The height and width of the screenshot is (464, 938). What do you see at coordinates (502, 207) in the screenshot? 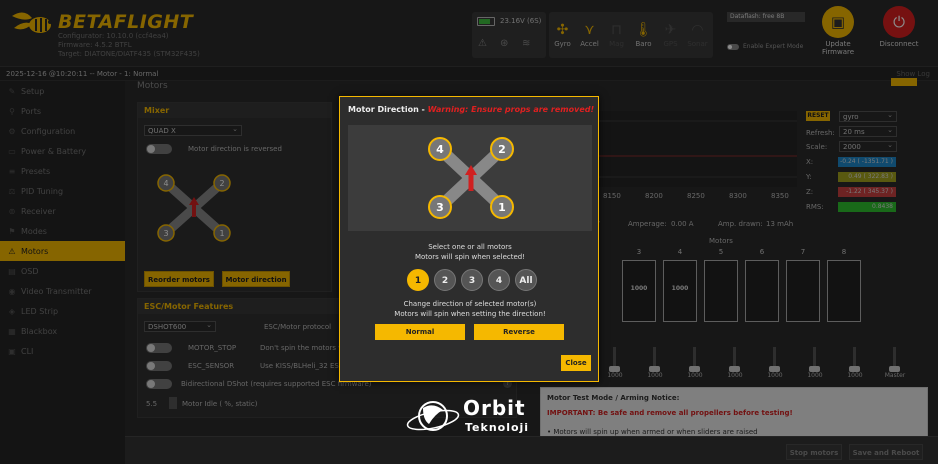
I see `dialog-motor-1-label: 1` at bounding box center [502, 207].